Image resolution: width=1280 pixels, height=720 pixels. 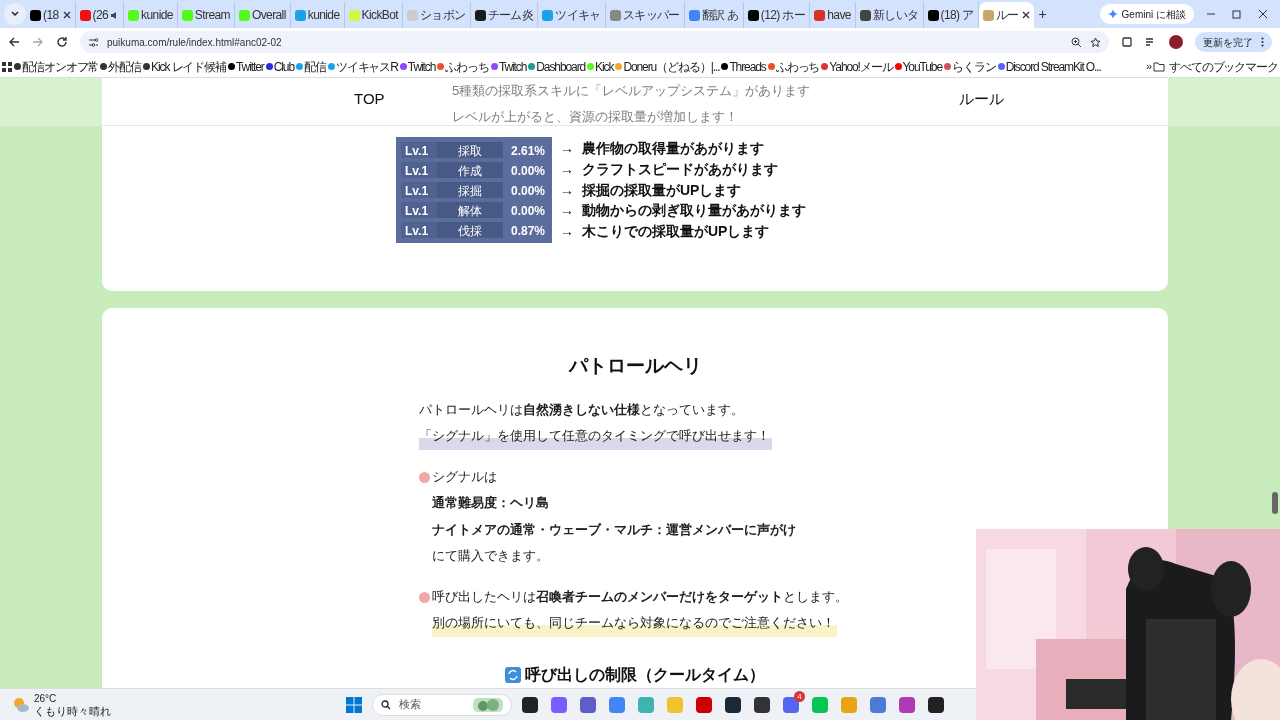 What do you see at coordinates (651, 15) in the screenshot?
I see `tab-title: スキッパー` at bounding box center [651, 15].